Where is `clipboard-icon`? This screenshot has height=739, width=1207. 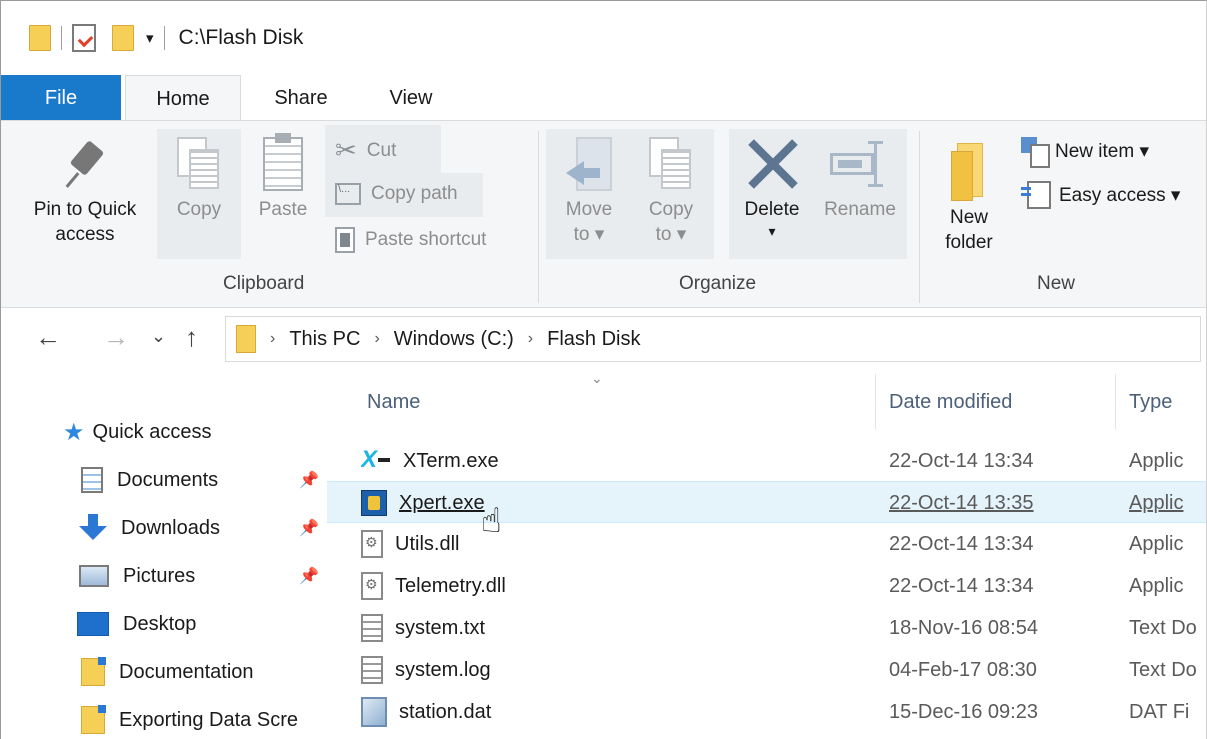 clipboard-icon is located at coordinates (283, 162).